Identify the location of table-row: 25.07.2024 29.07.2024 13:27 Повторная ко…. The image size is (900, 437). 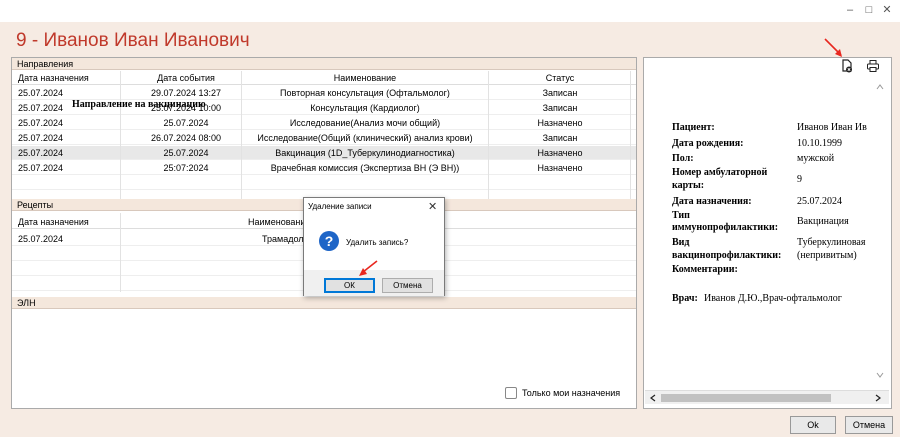
(324, 93).